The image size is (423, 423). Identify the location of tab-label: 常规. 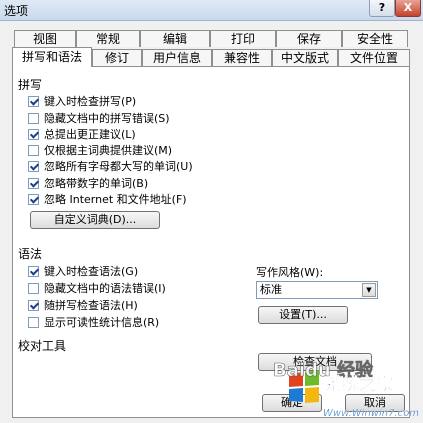
(107, 39).